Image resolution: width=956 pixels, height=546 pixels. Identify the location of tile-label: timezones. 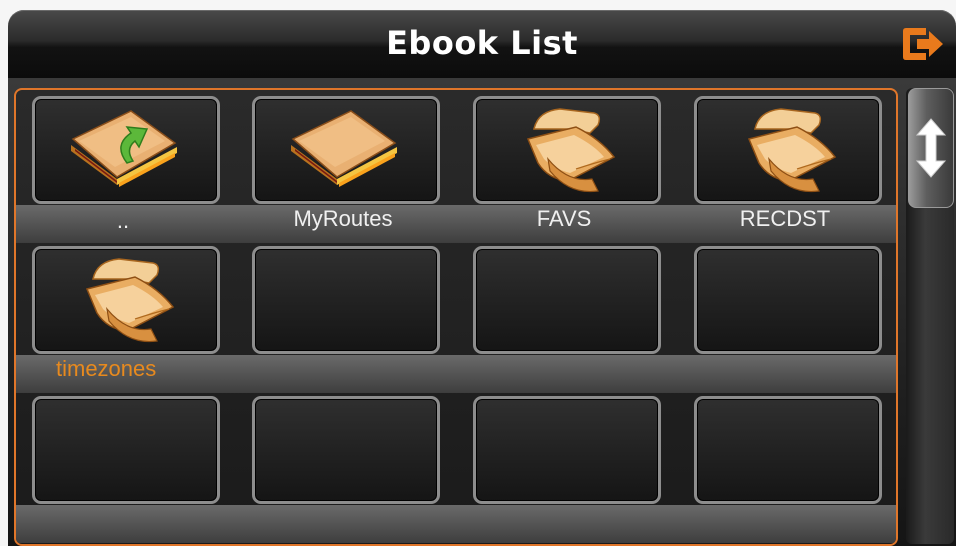
(106, 368).